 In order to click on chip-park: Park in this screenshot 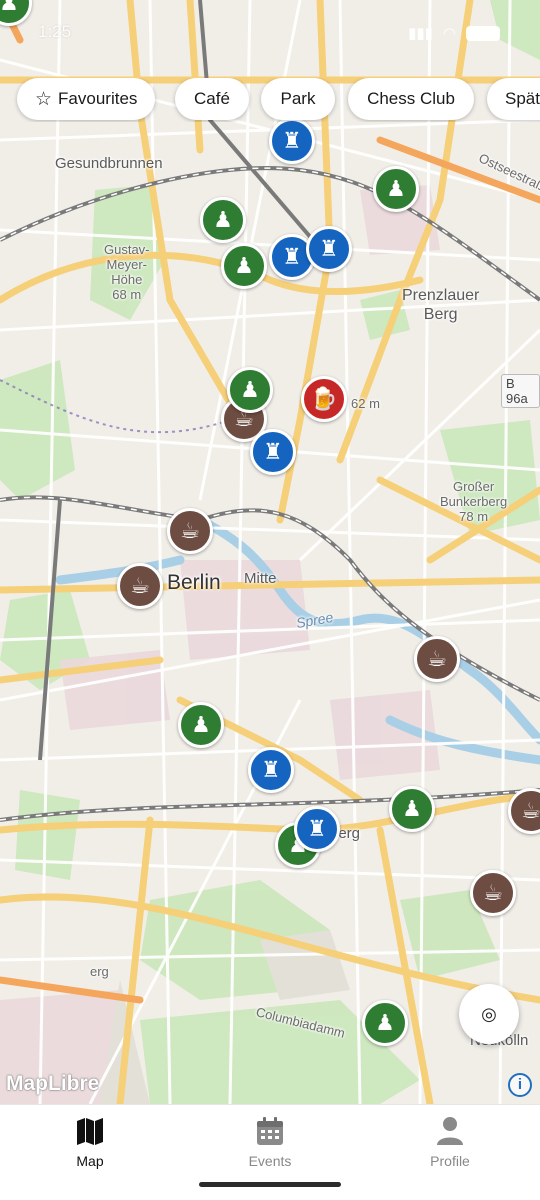, I will do `click(298, 99)`.